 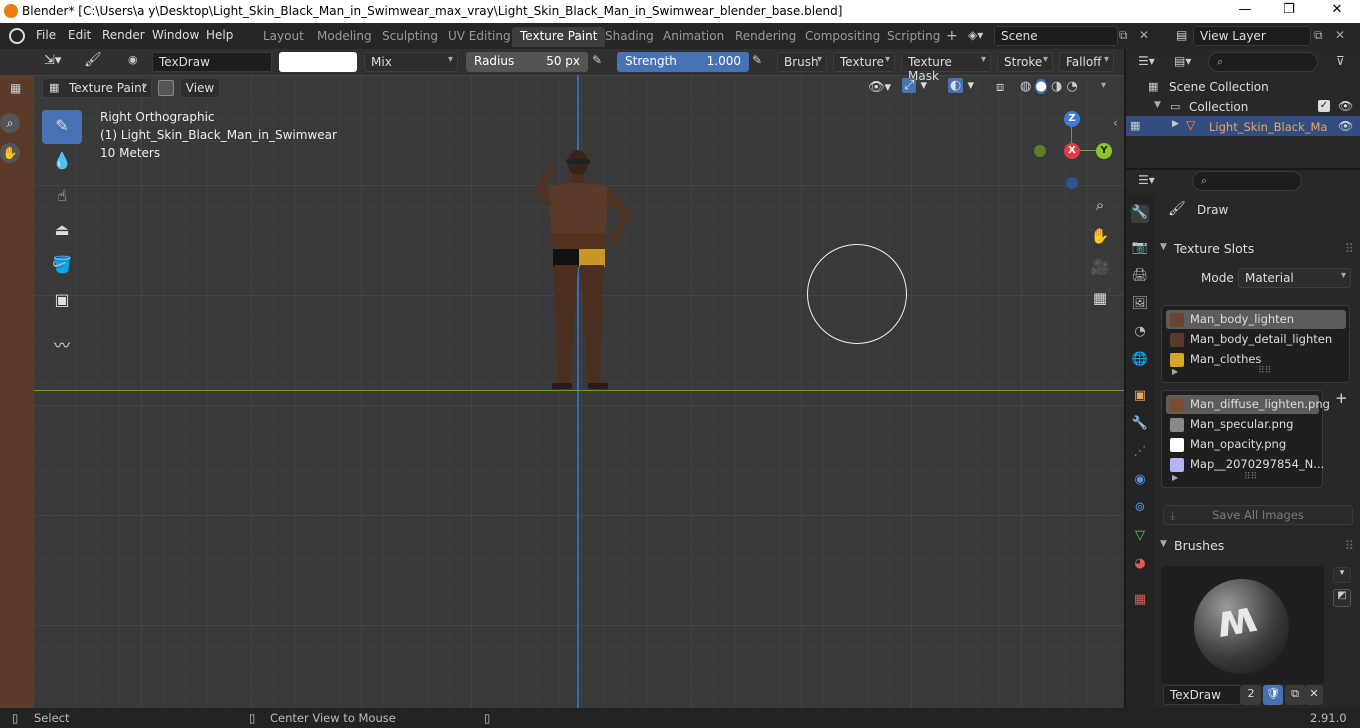 I want to click on zoom-icon: ⌕, so click(x=1100, y=205).